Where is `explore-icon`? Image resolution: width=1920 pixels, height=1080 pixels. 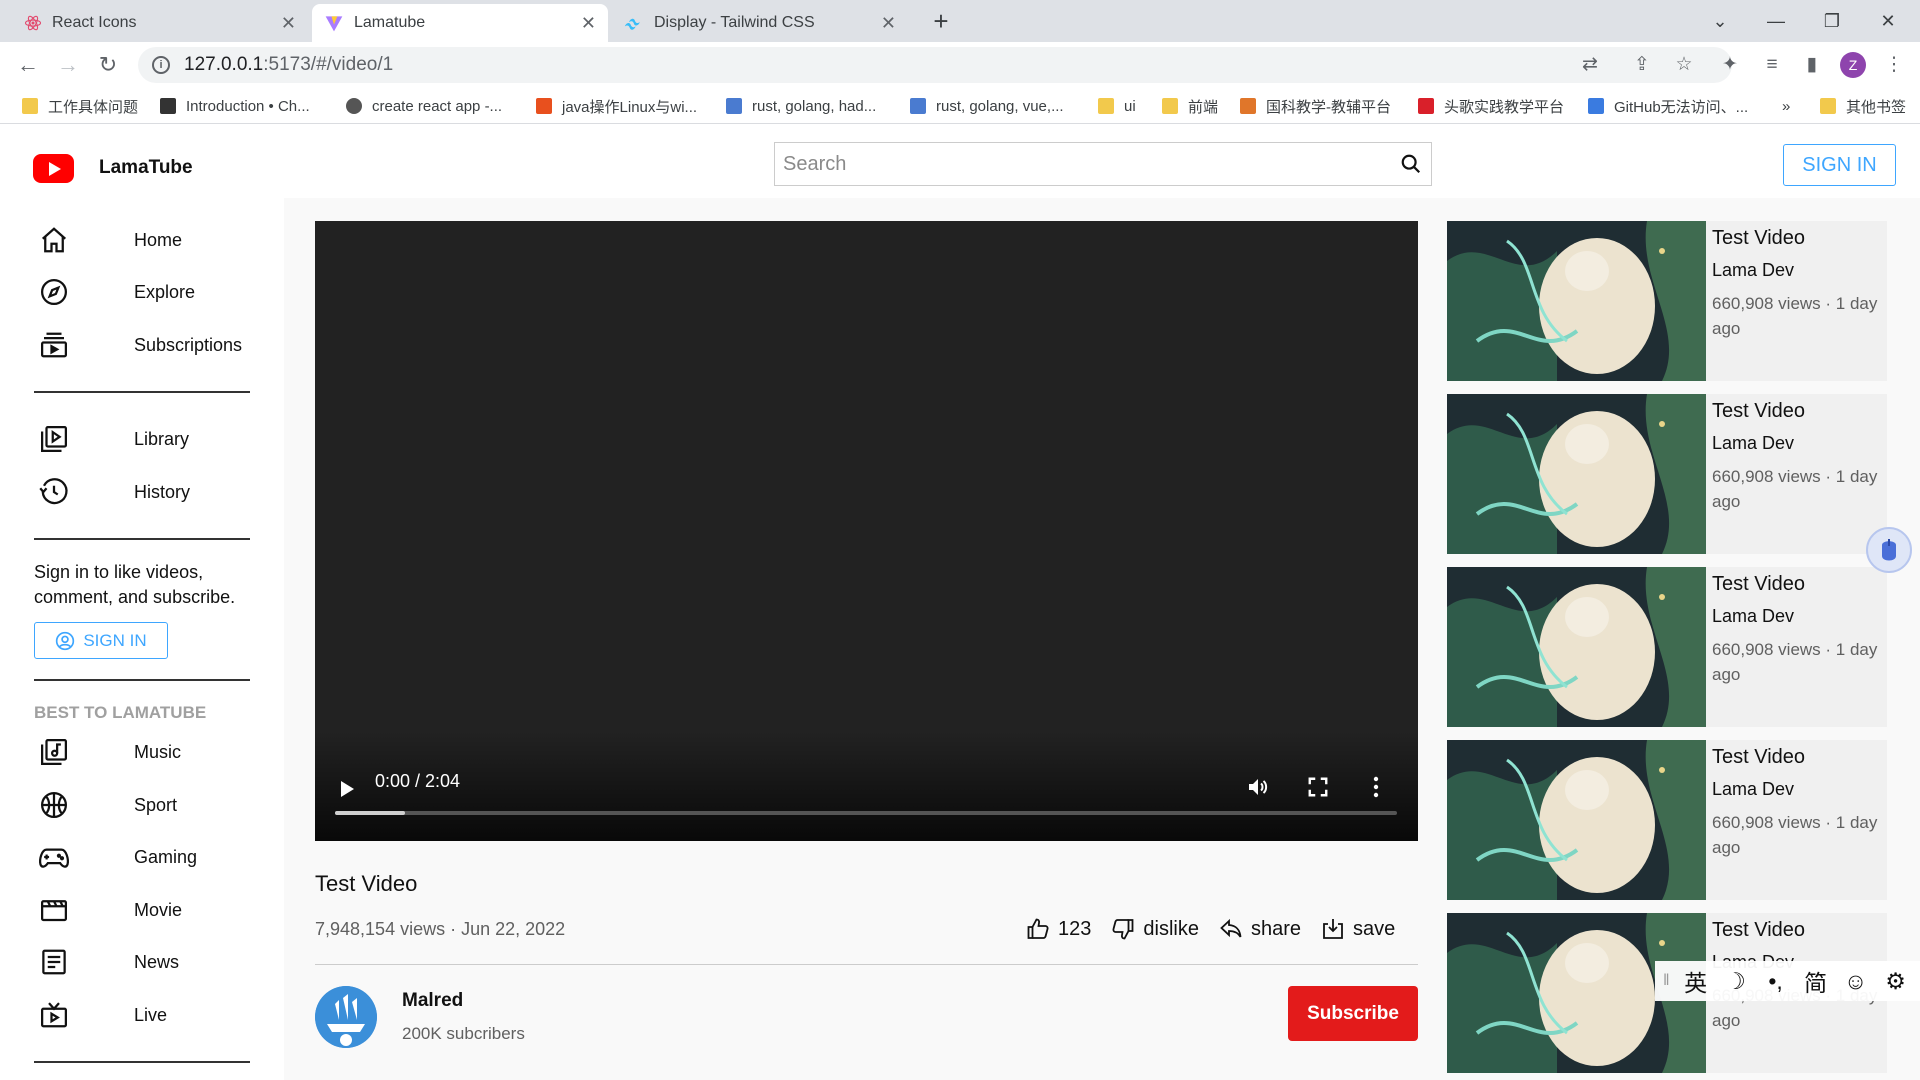
explore-icon is located at coordinates (54, 292).